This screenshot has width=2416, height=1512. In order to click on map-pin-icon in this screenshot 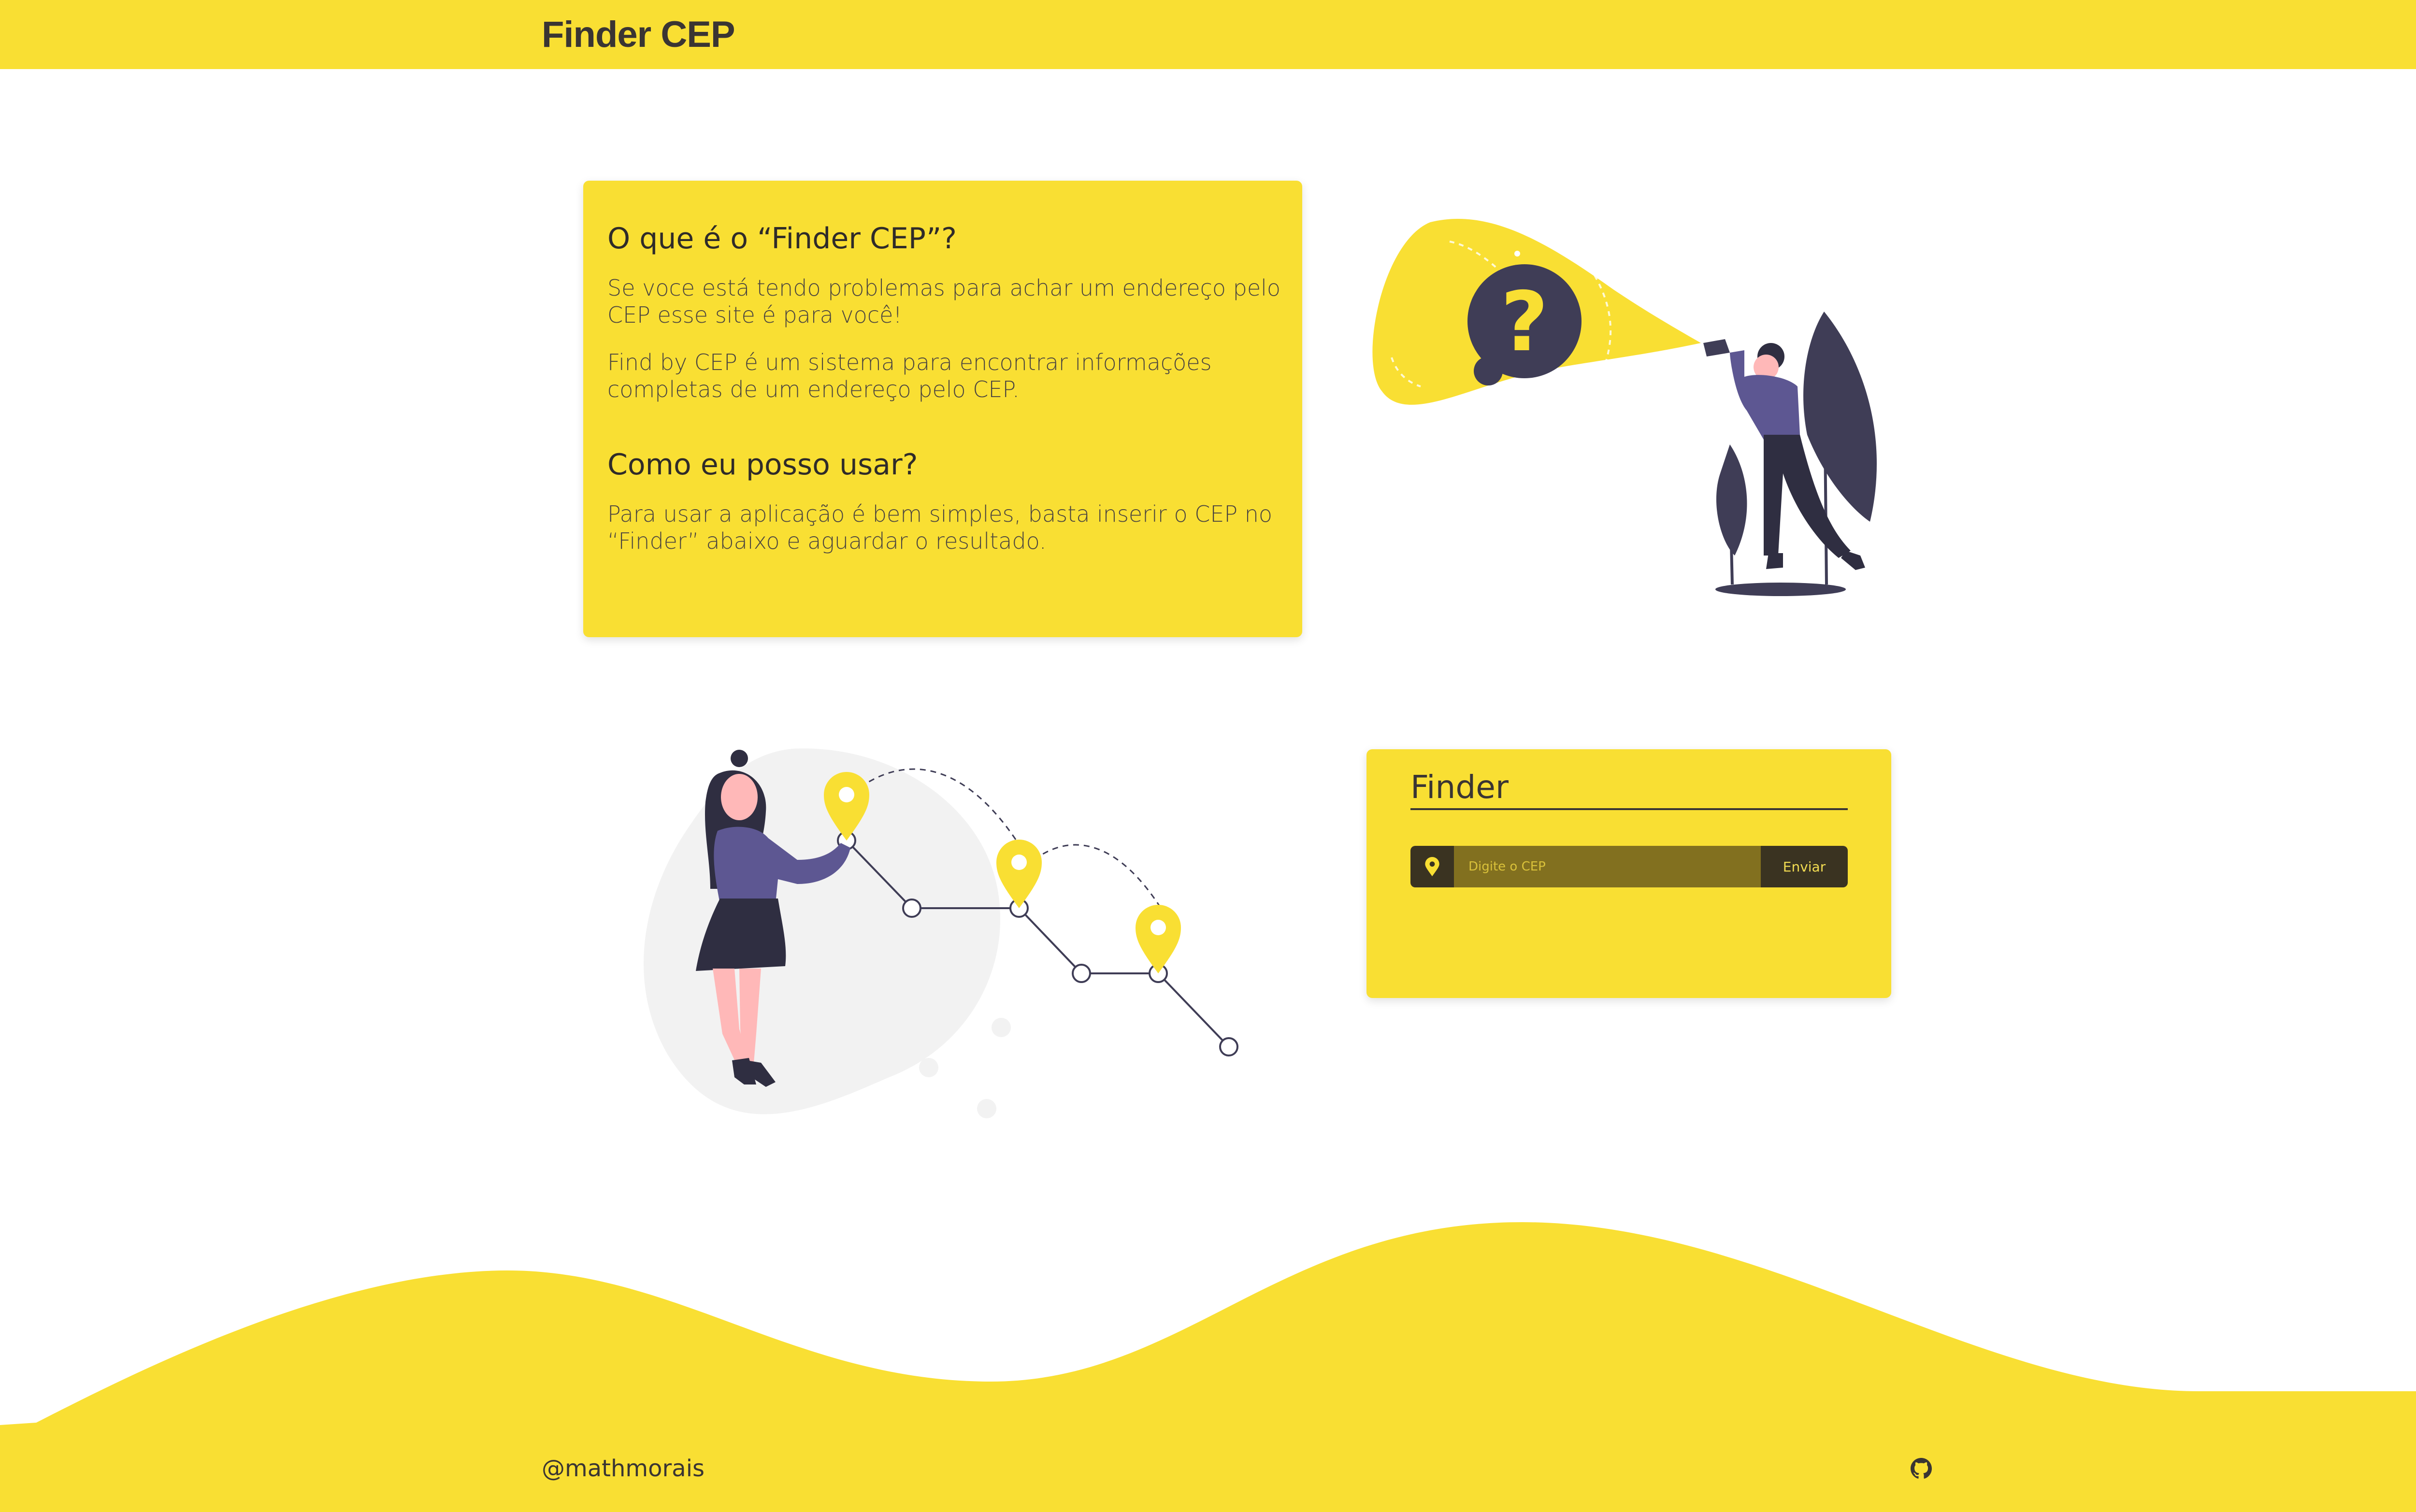, I will do `click(1432, 866)`.